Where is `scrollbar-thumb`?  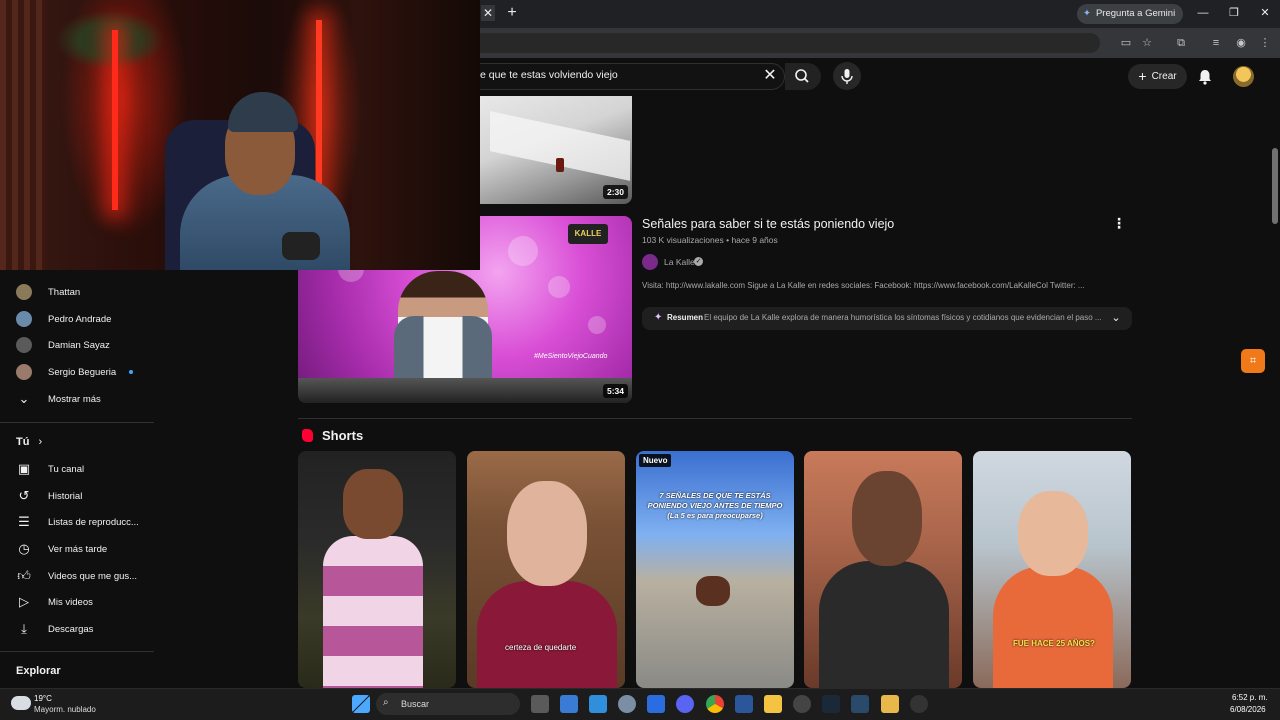 scrollbar-thumb is located at coordinates (1275, 186).